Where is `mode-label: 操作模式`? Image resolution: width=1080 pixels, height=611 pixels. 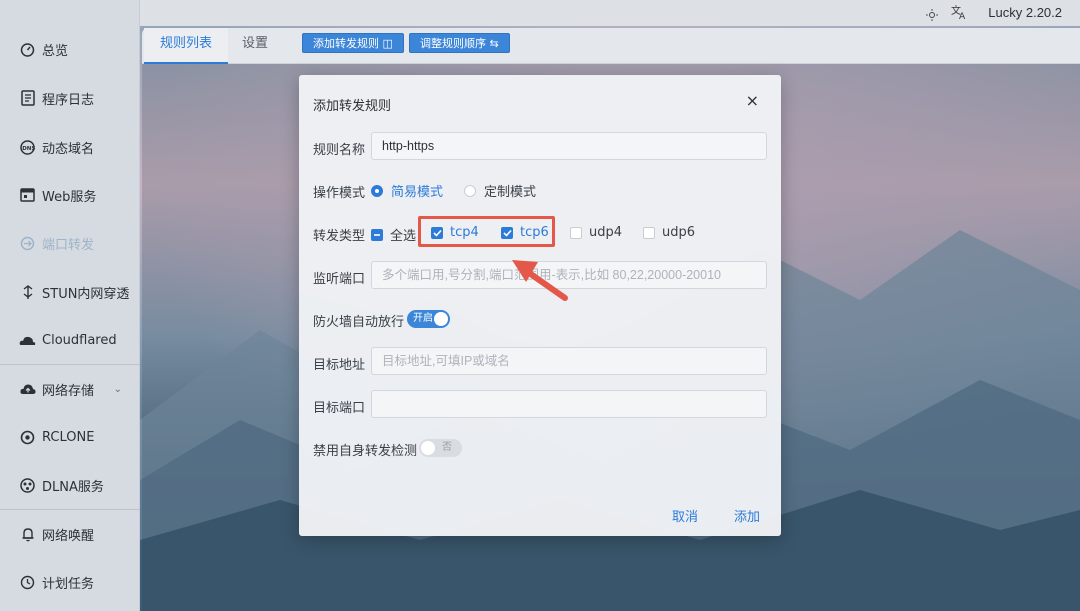 mode-label: 操作模式 is located at coordinates (339, 193).